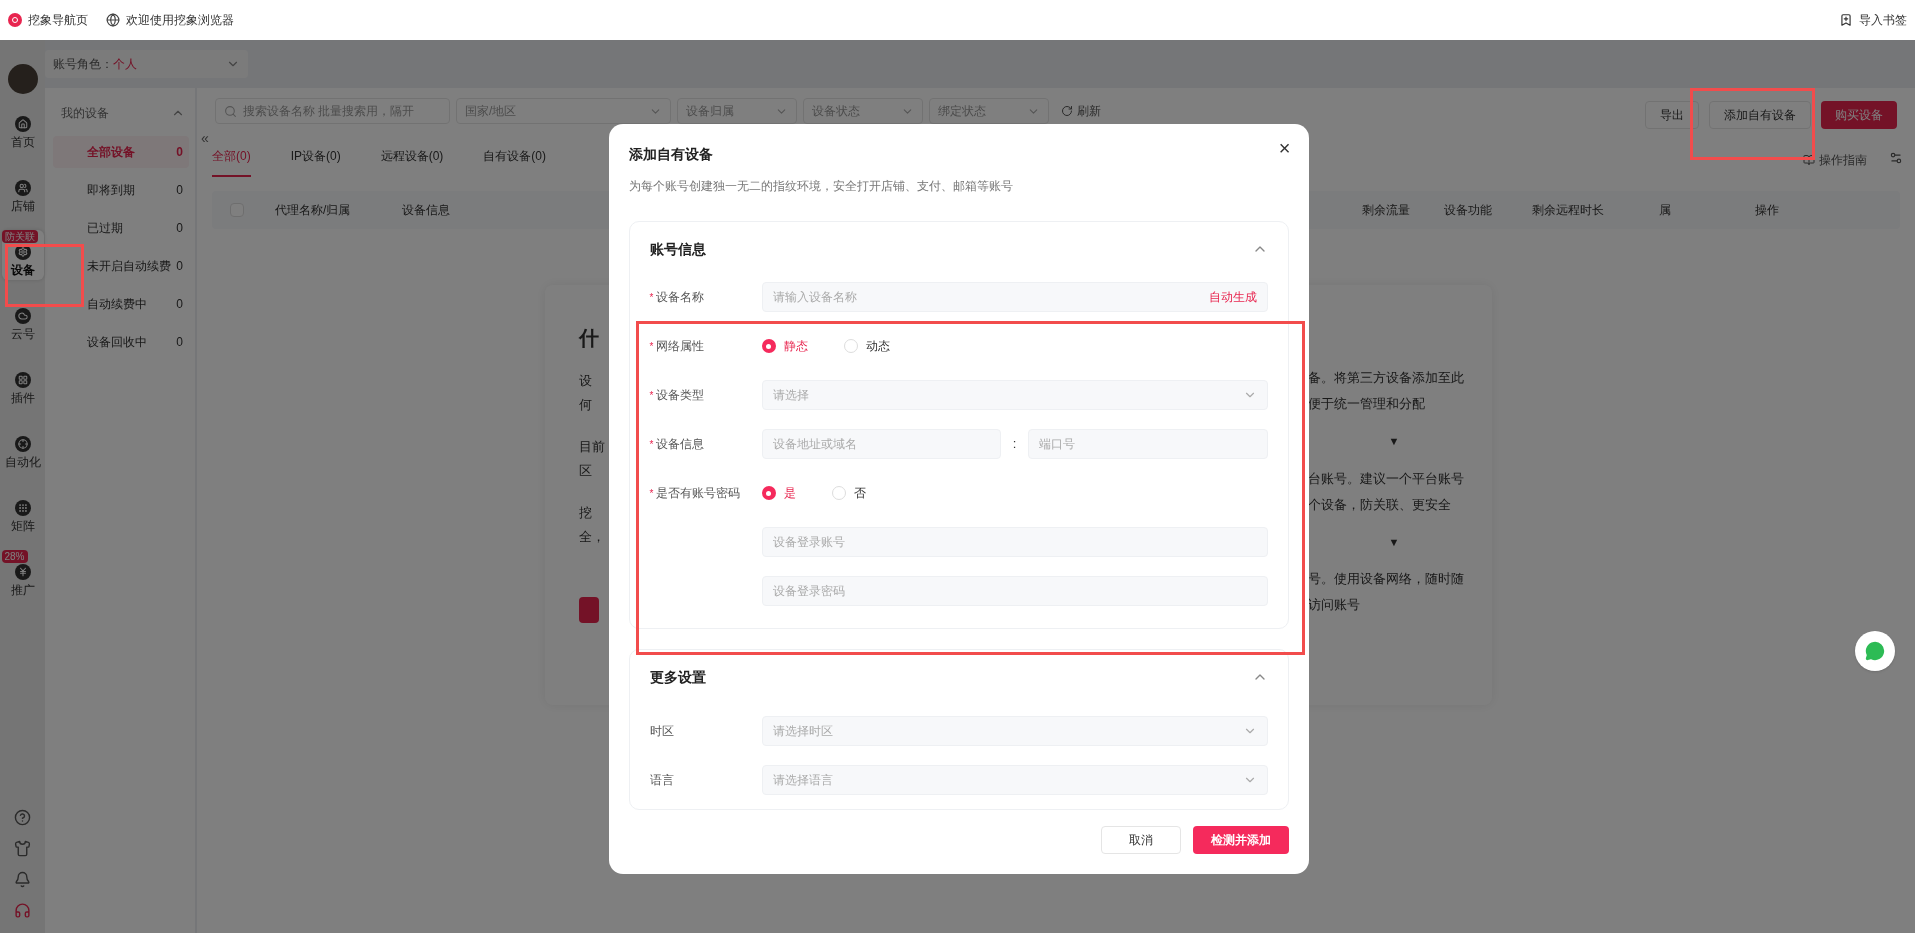 The height and width of the screenshot is (933, 1915). I want to click on select-field: 请选择, so click(1014, 395).